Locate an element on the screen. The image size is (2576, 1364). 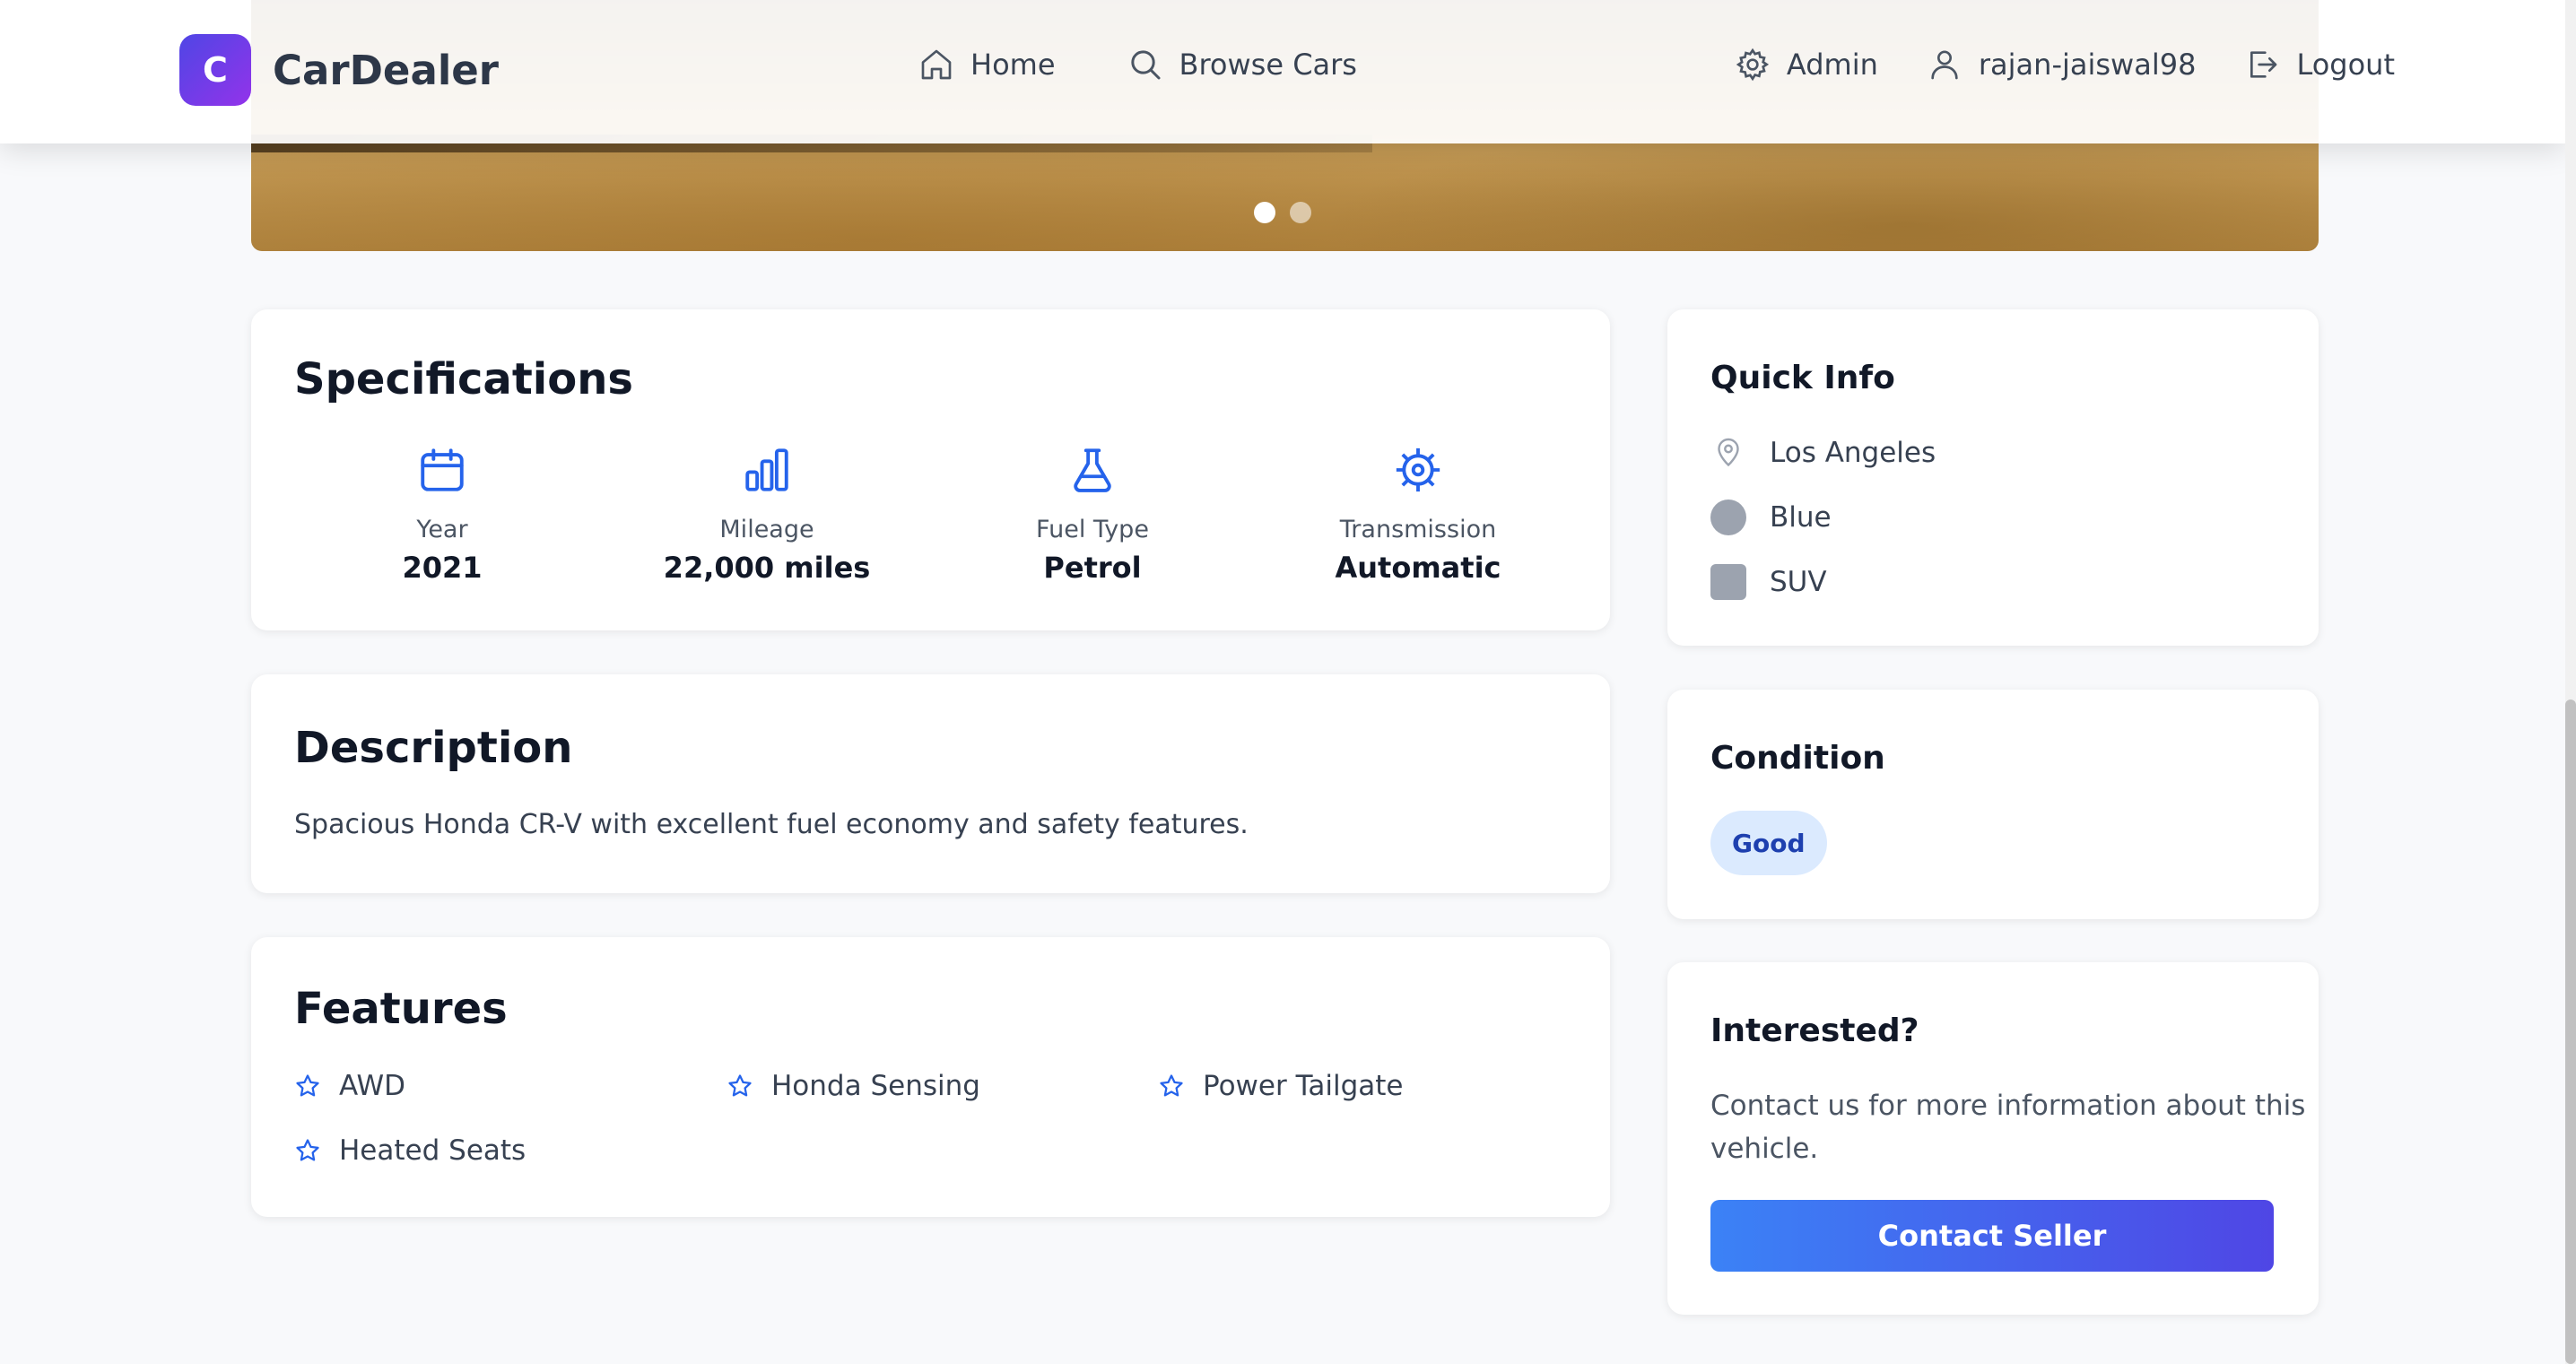
nav-home-label: Home is located at coordinates (1013, 65).